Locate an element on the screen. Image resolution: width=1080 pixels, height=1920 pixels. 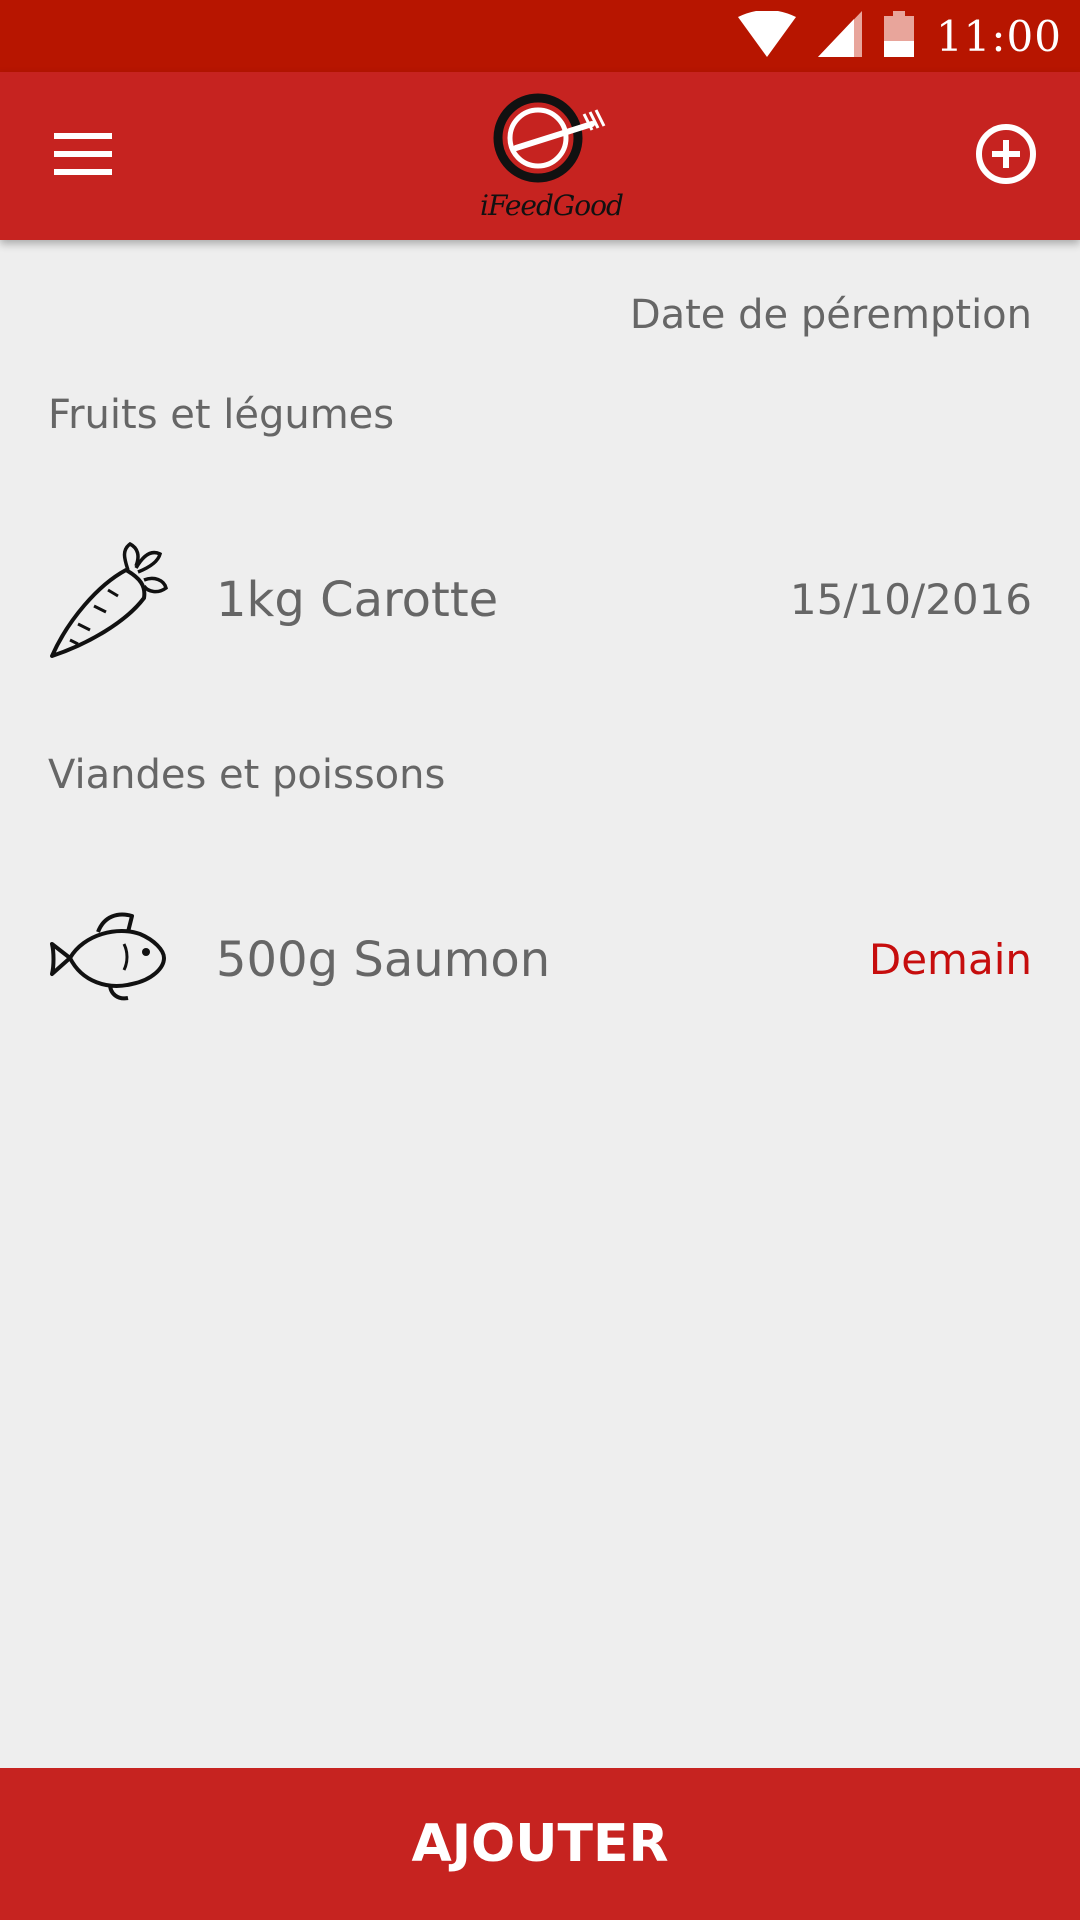
list-item-salmon: 500g Saumon Demain is located at coordinates (540, 960).